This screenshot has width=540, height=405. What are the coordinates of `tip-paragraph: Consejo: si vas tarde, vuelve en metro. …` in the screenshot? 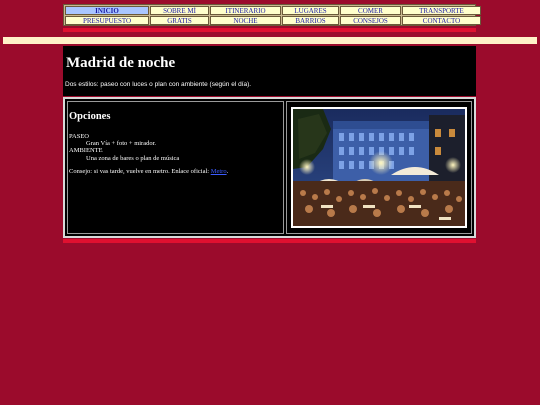 It's located at (148, 171).